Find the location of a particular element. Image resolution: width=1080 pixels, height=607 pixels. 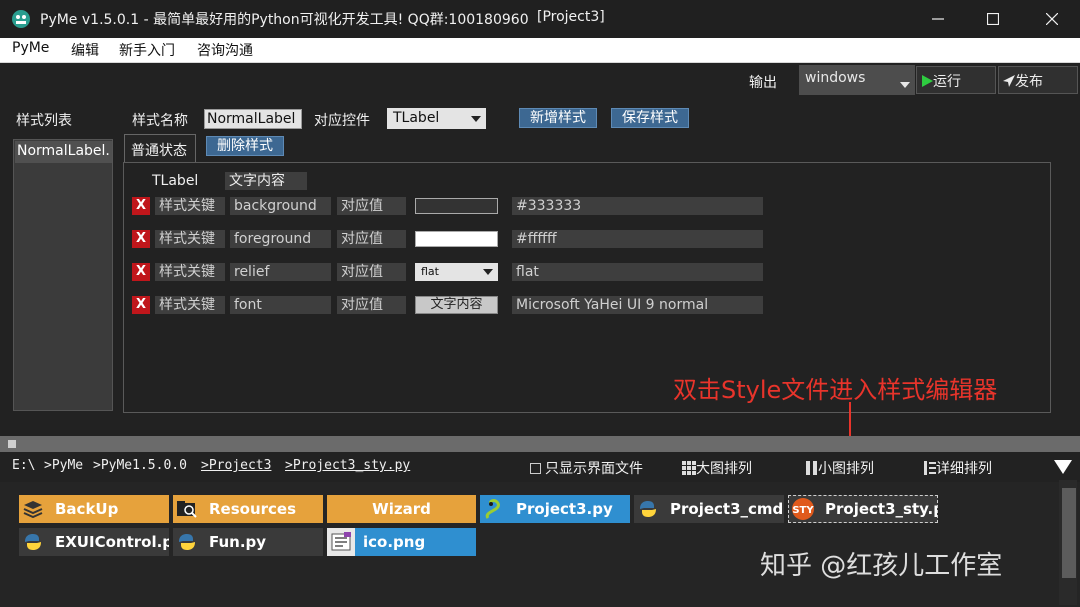

window-project: [Project3] is located at coordinates (571, 17).